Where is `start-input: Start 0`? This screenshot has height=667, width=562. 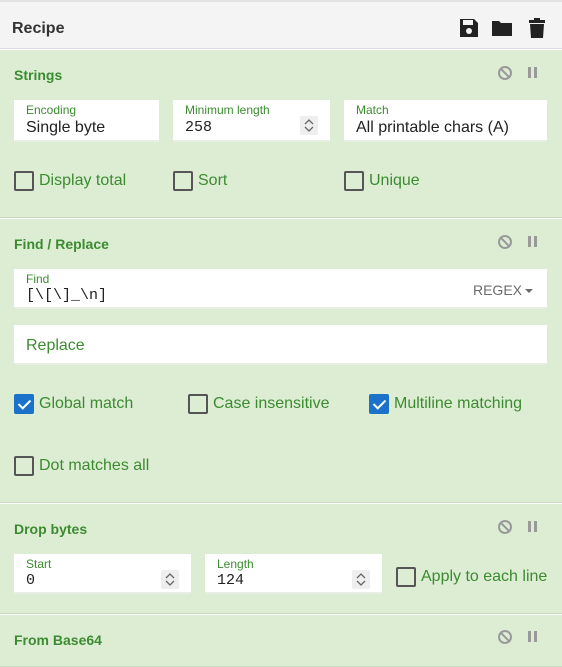
start-input: Start 0 is located at coordinates (102, 574).